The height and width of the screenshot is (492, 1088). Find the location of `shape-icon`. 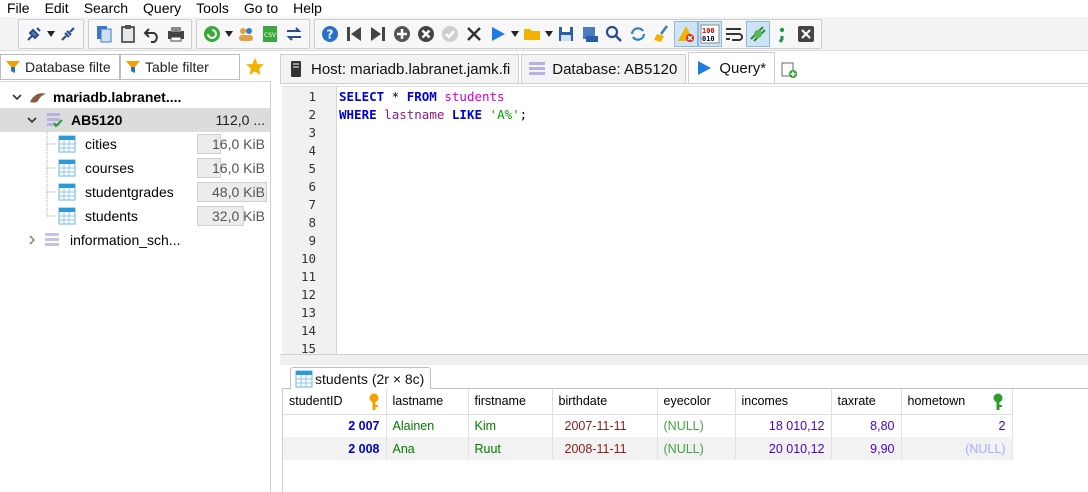

shape-icon is located at coordinates (758, 33).